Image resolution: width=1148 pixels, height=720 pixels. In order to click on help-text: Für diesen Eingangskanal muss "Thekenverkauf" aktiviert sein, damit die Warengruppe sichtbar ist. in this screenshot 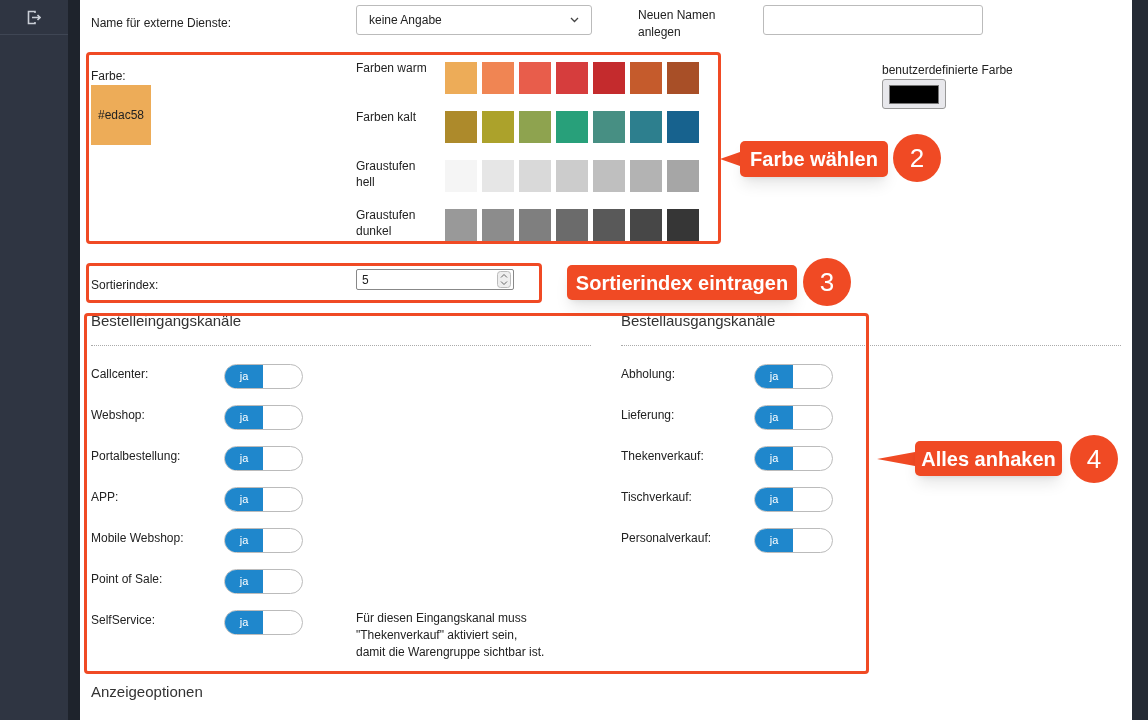, I will do `click(450, 635)`.